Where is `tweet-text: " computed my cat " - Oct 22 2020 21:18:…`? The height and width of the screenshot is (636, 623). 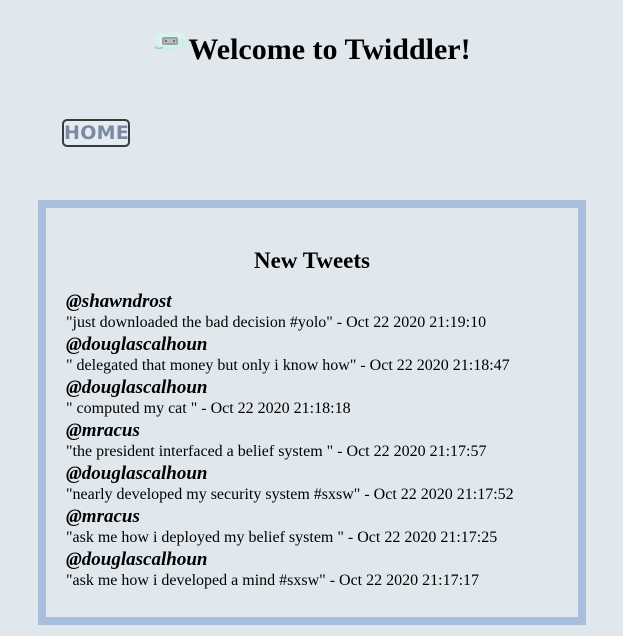 tweet-text: " computed my cat " - Oct 22 2020 21:18:… is located at coordinates (208, 408).